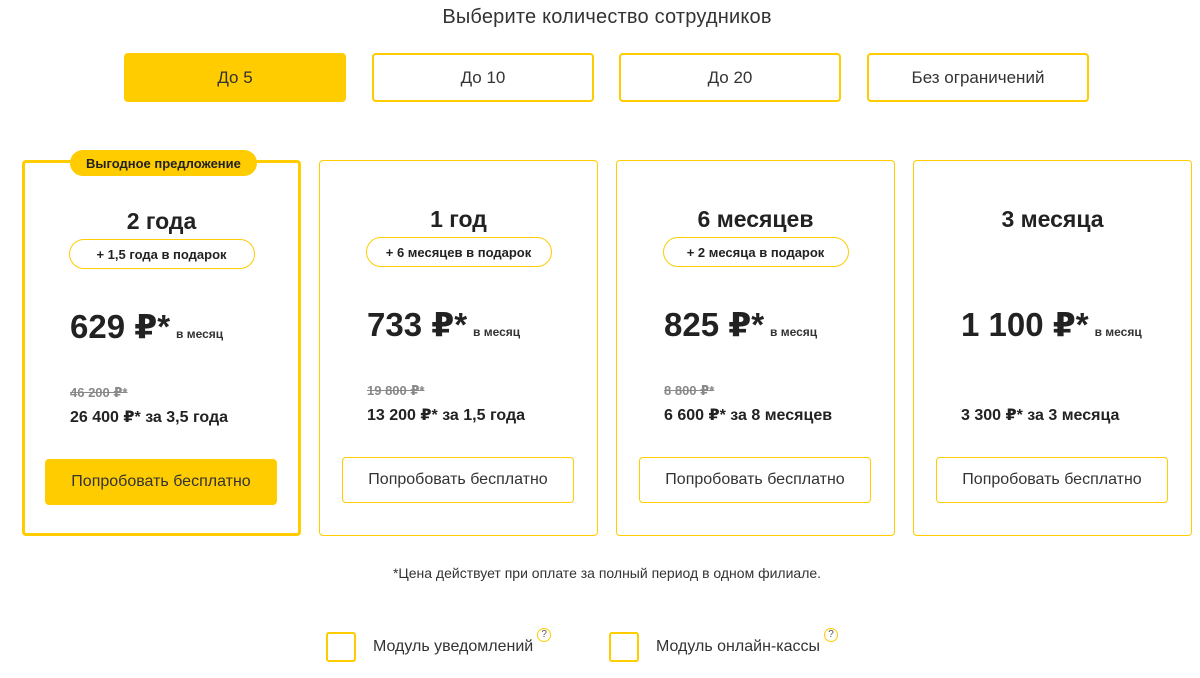  What do you see at coordinates (163, 163) in the screenshot?
I see `best-offer-badge: Выгодное предложение` at bounding box center [163, 163].